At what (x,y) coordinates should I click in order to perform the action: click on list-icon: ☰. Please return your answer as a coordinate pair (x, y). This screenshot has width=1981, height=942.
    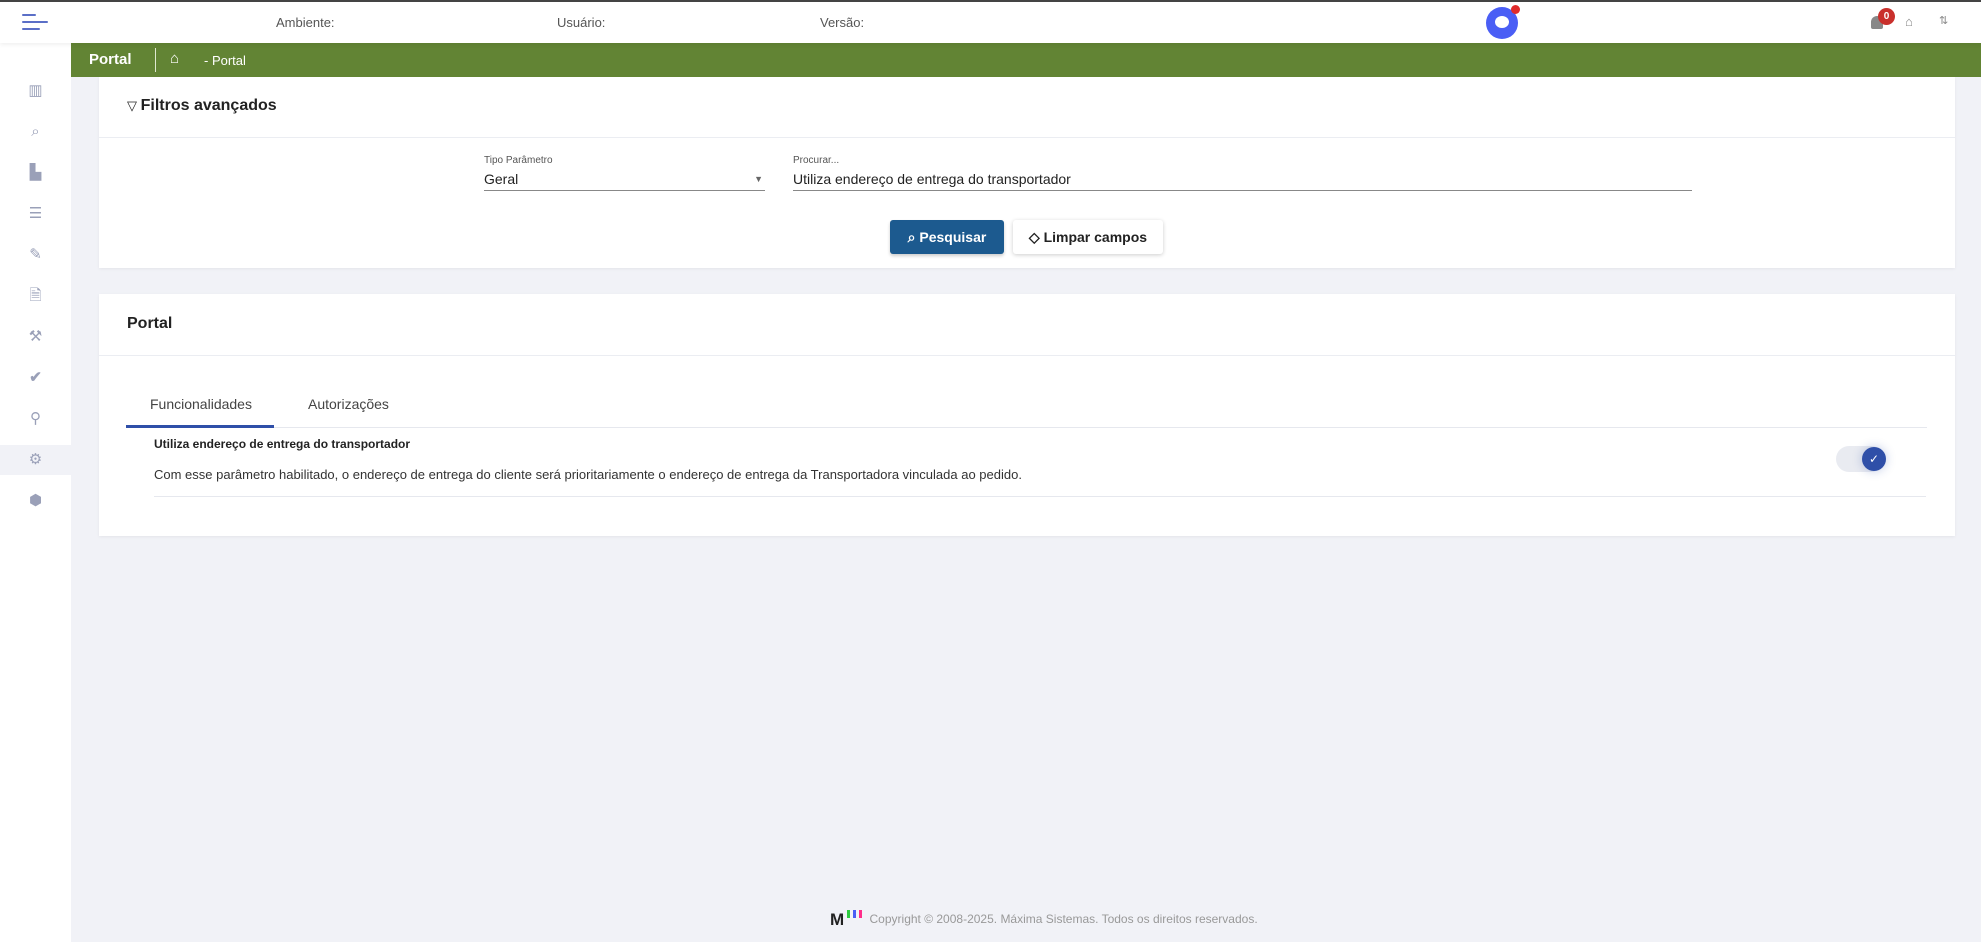
    Looking at the image, I should click on (35, 214).